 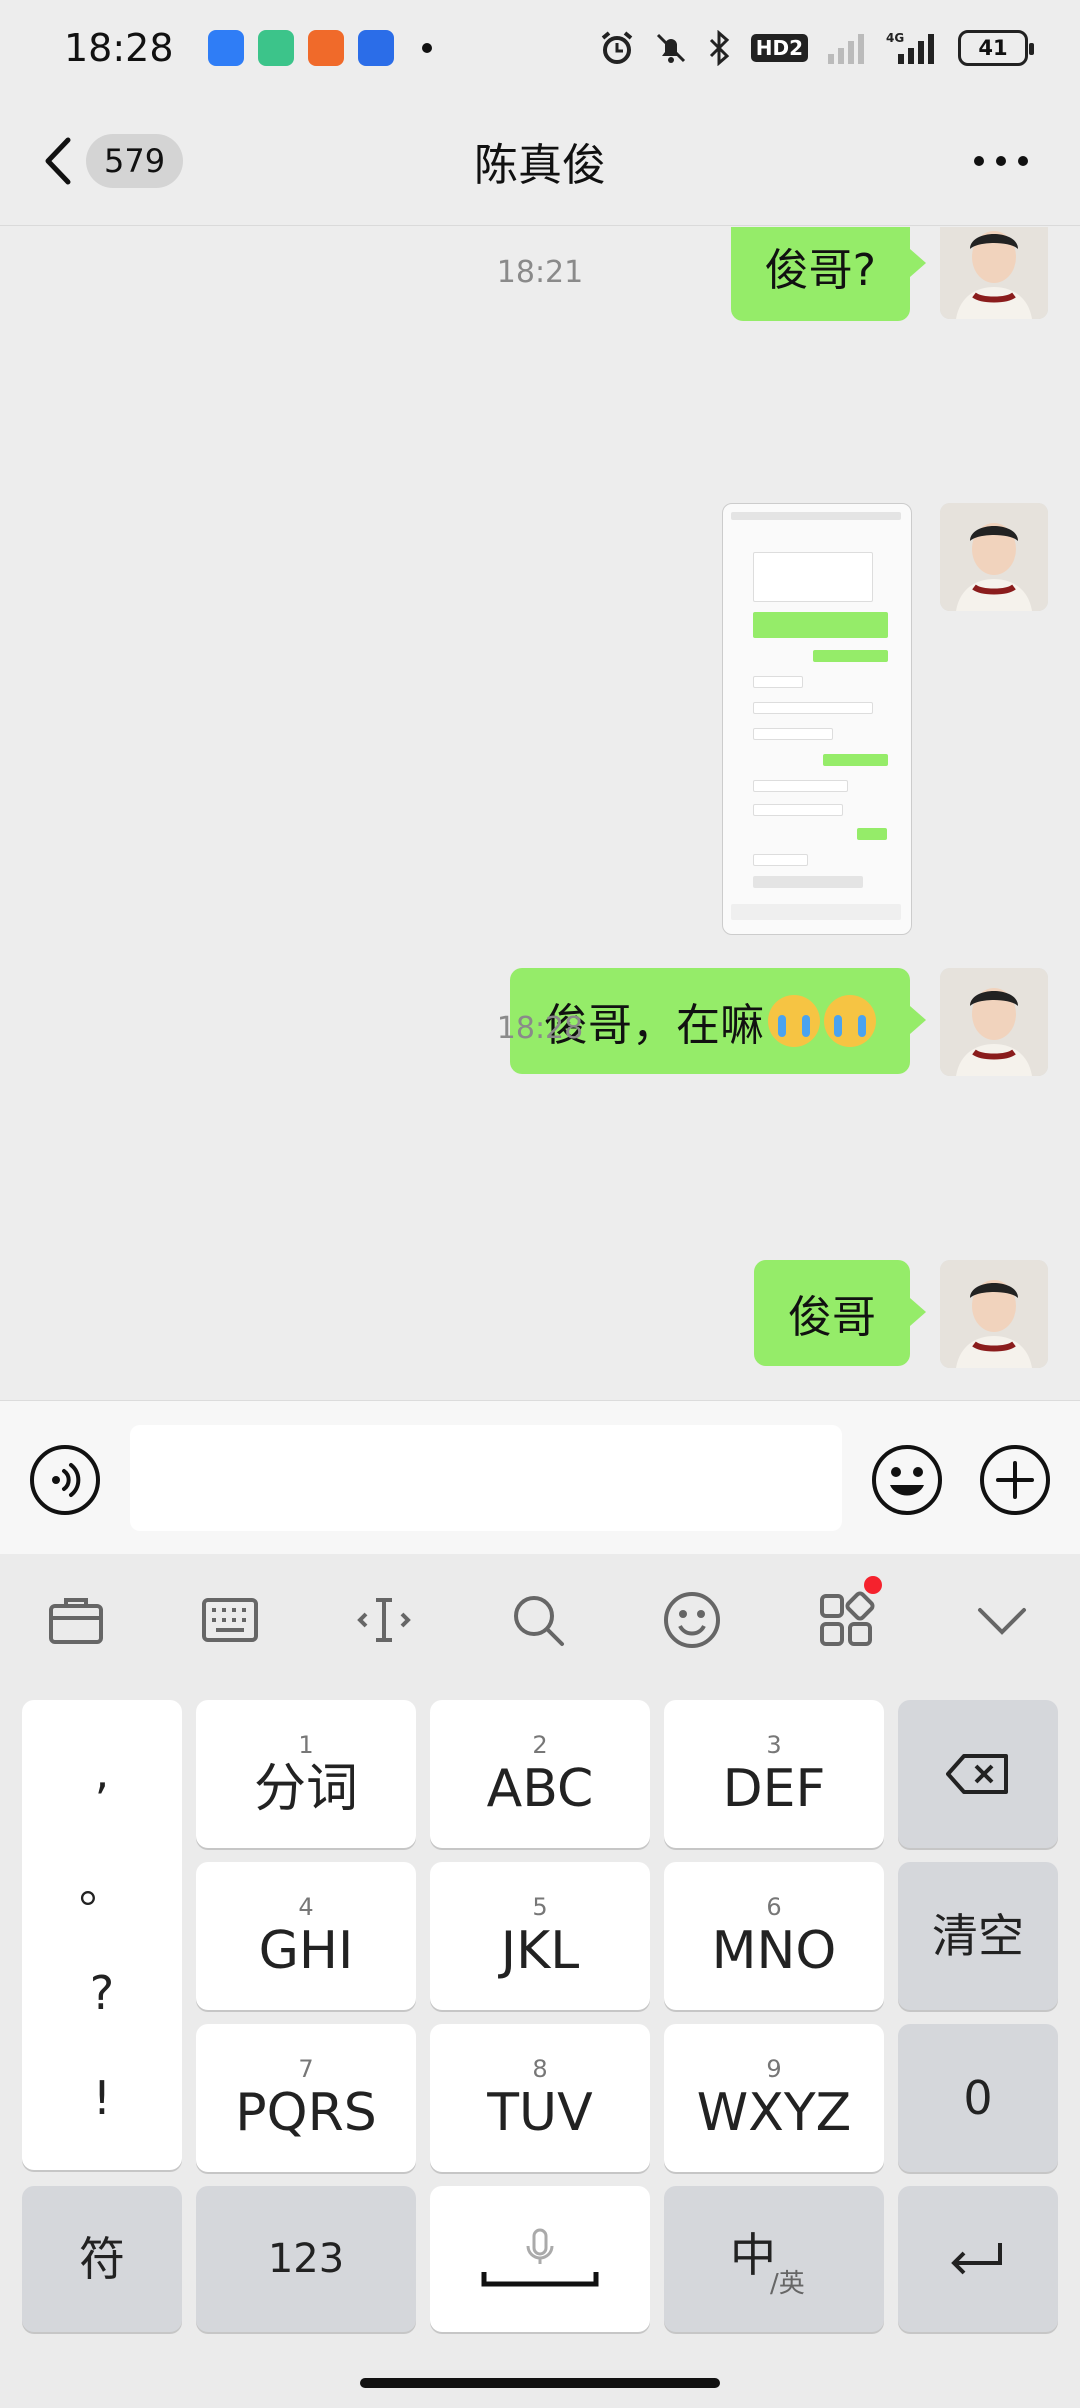 What do you see at coordinates (774, 1907) in the screenshot?
I see `key-number: 6` at bounding box center [774, 1907].